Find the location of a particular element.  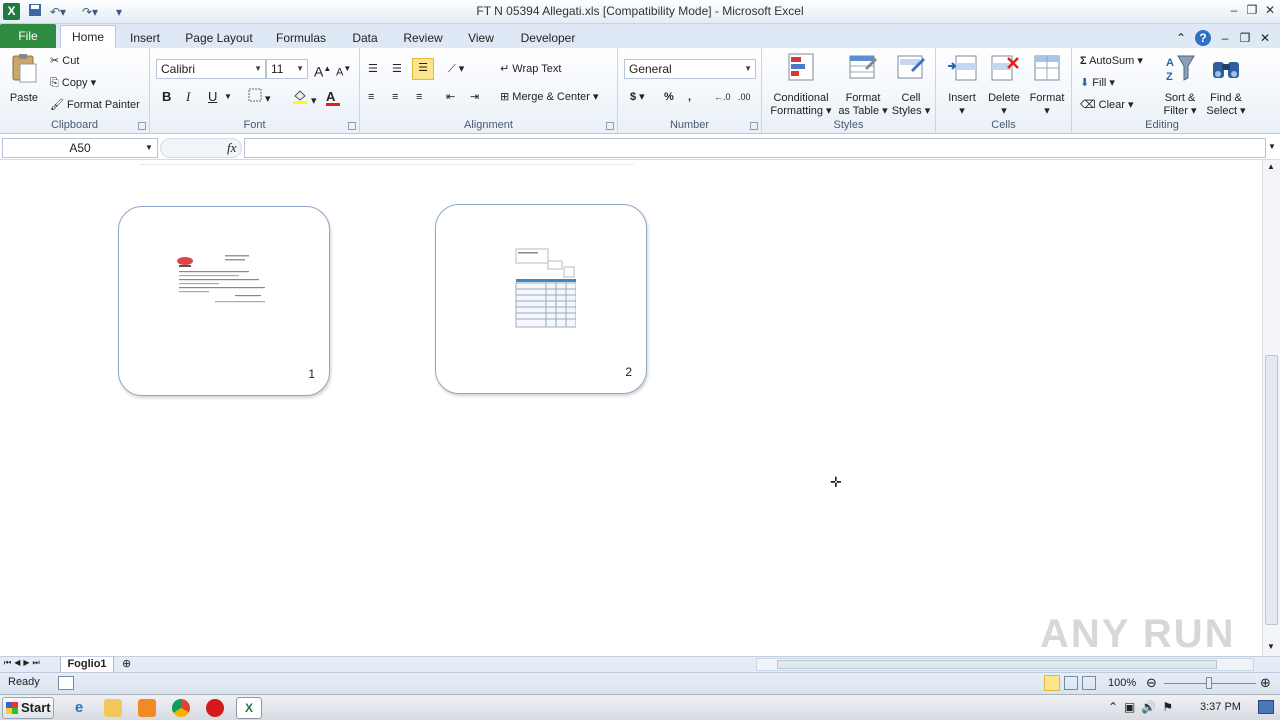

fill-color-icon: ▾ is located at coordinates (304, 97).